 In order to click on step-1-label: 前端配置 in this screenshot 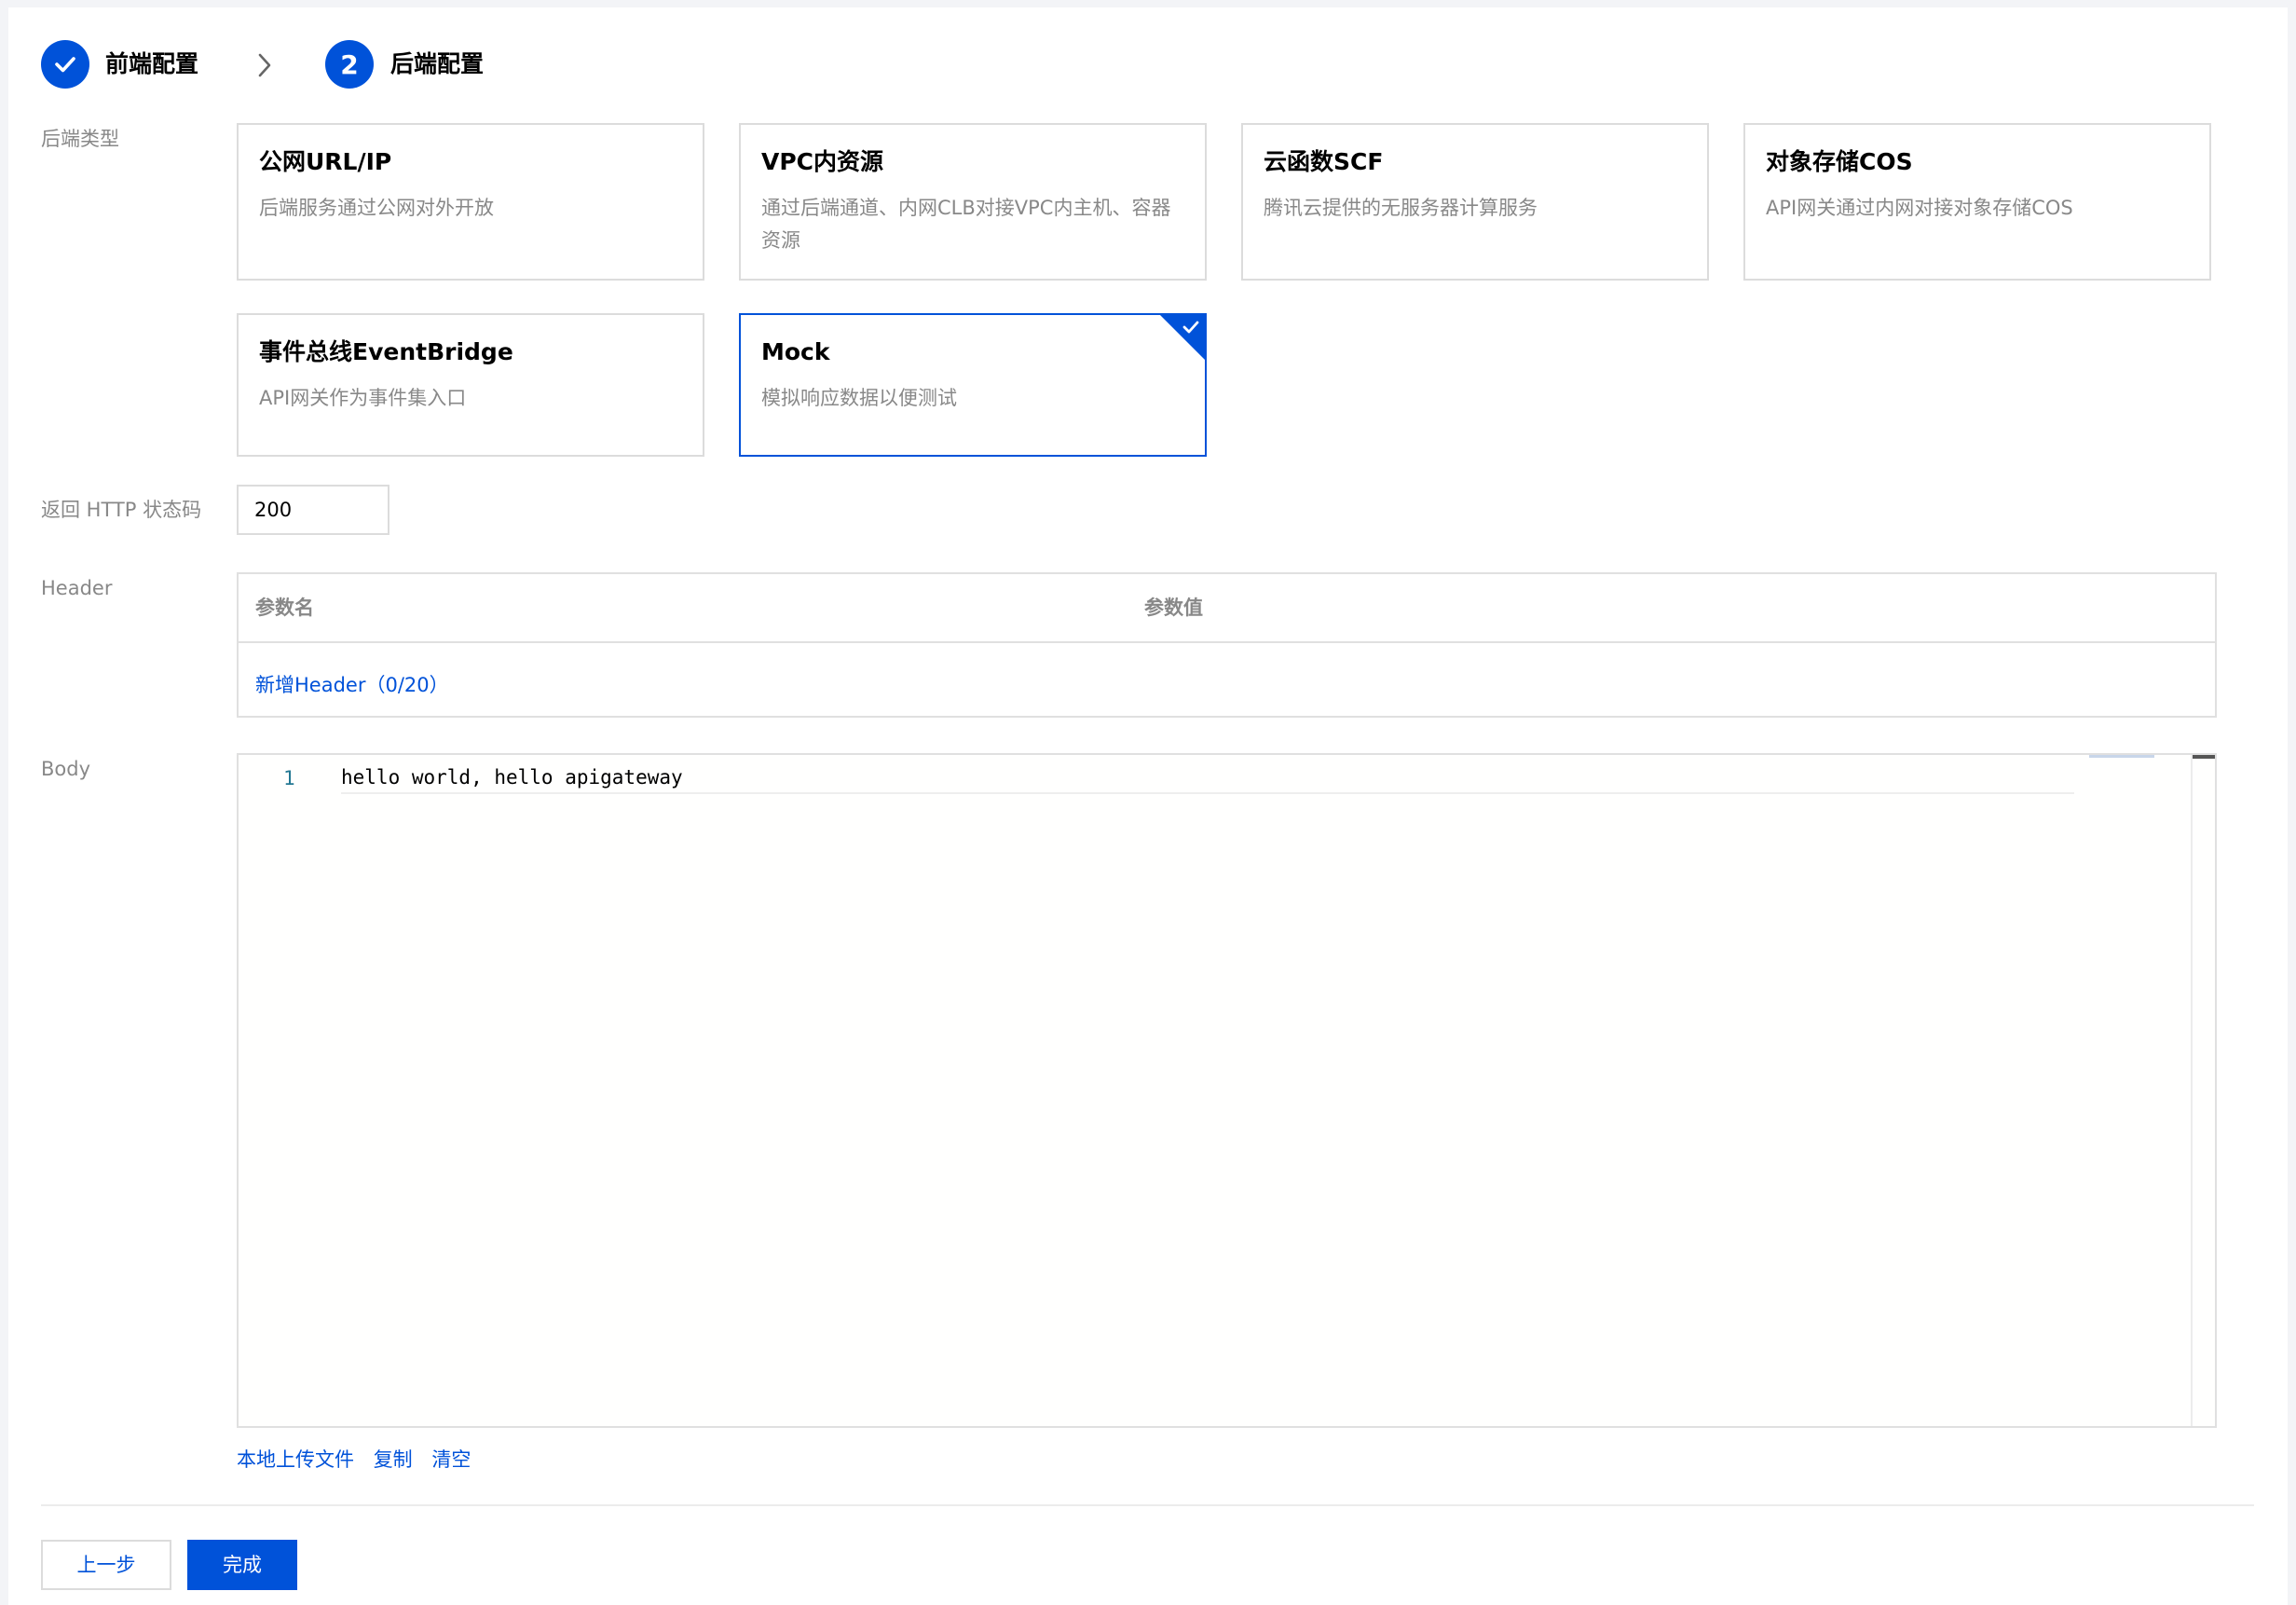, I will do `click(152, 63)`.